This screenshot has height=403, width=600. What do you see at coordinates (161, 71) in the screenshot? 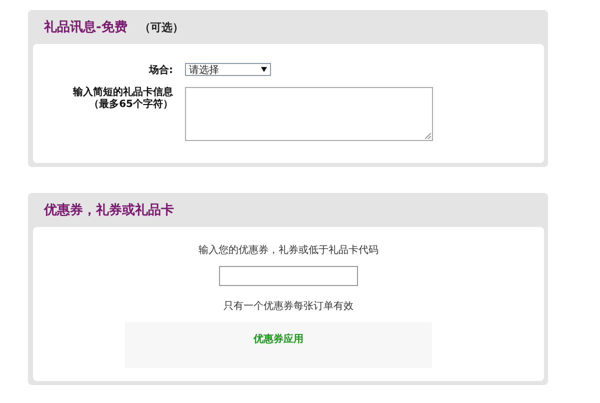
I see `occasion-label: 场合:` at bounding box center [161, 71].